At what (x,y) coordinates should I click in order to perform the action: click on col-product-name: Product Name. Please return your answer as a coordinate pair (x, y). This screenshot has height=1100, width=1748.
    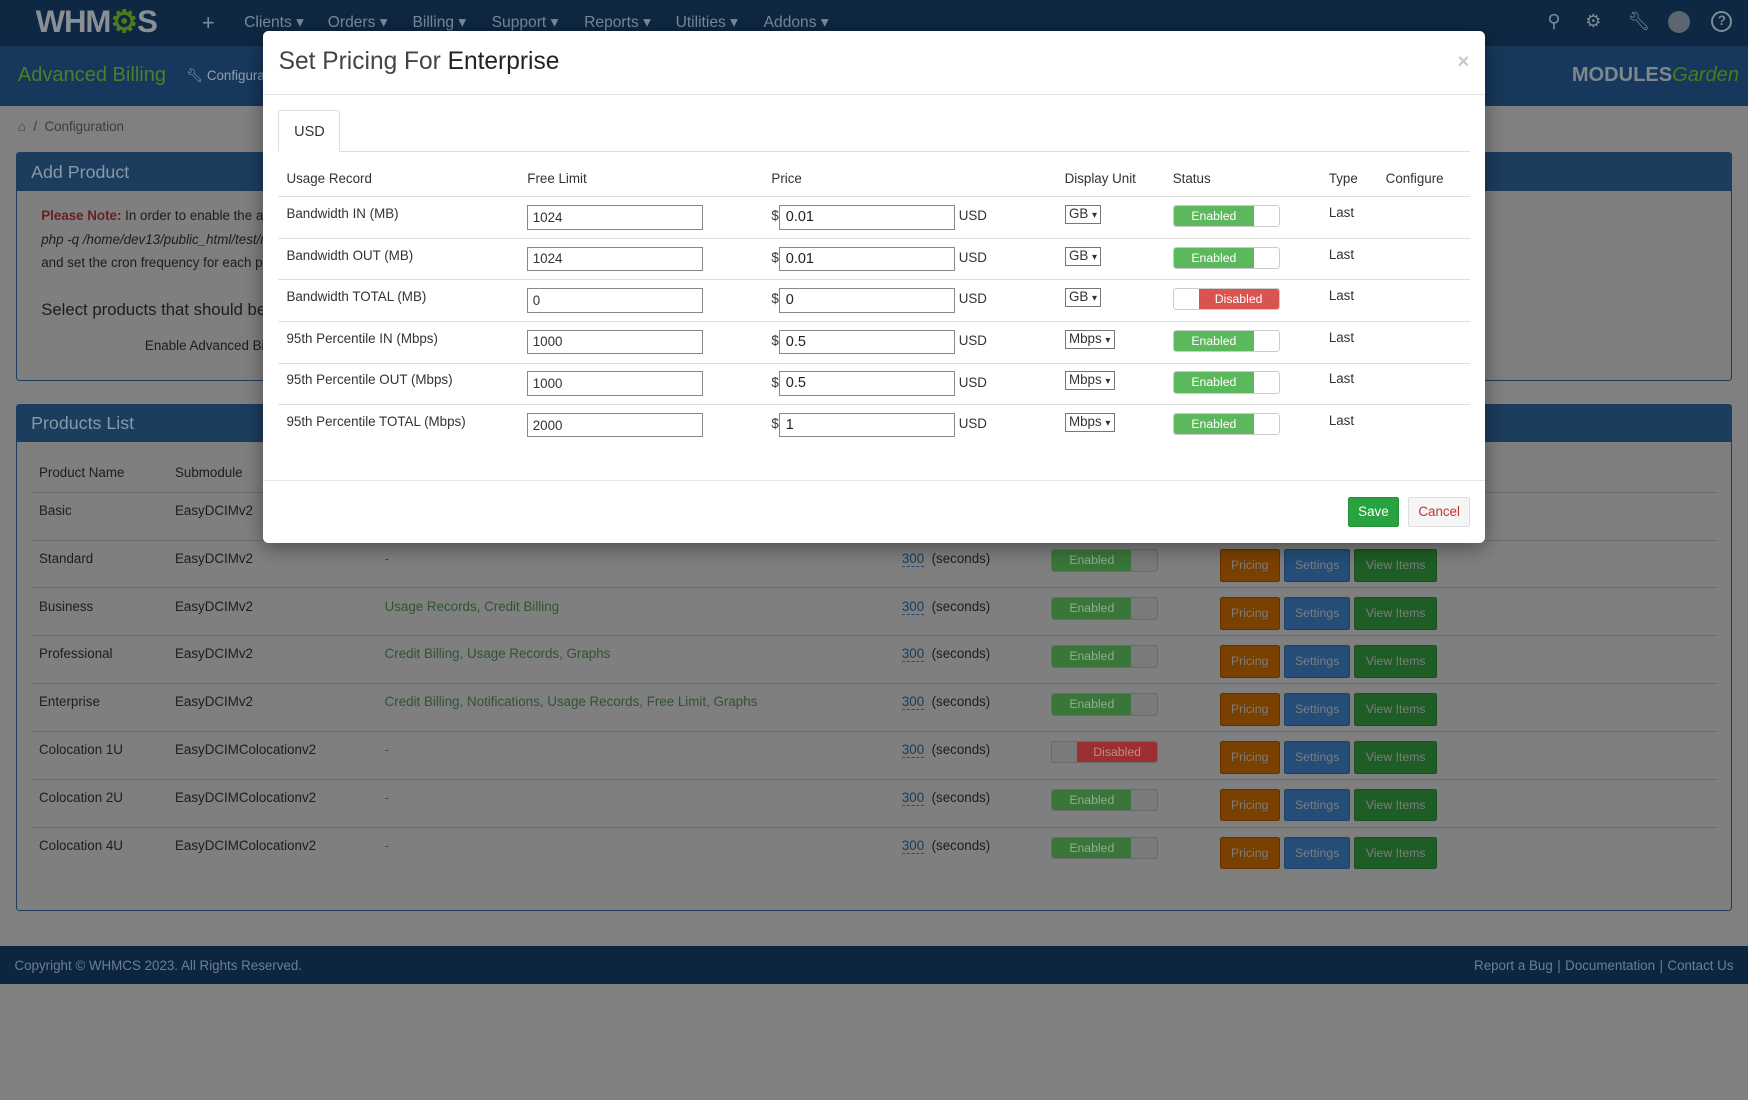
    Looking at the image, I should click on (82, 472).